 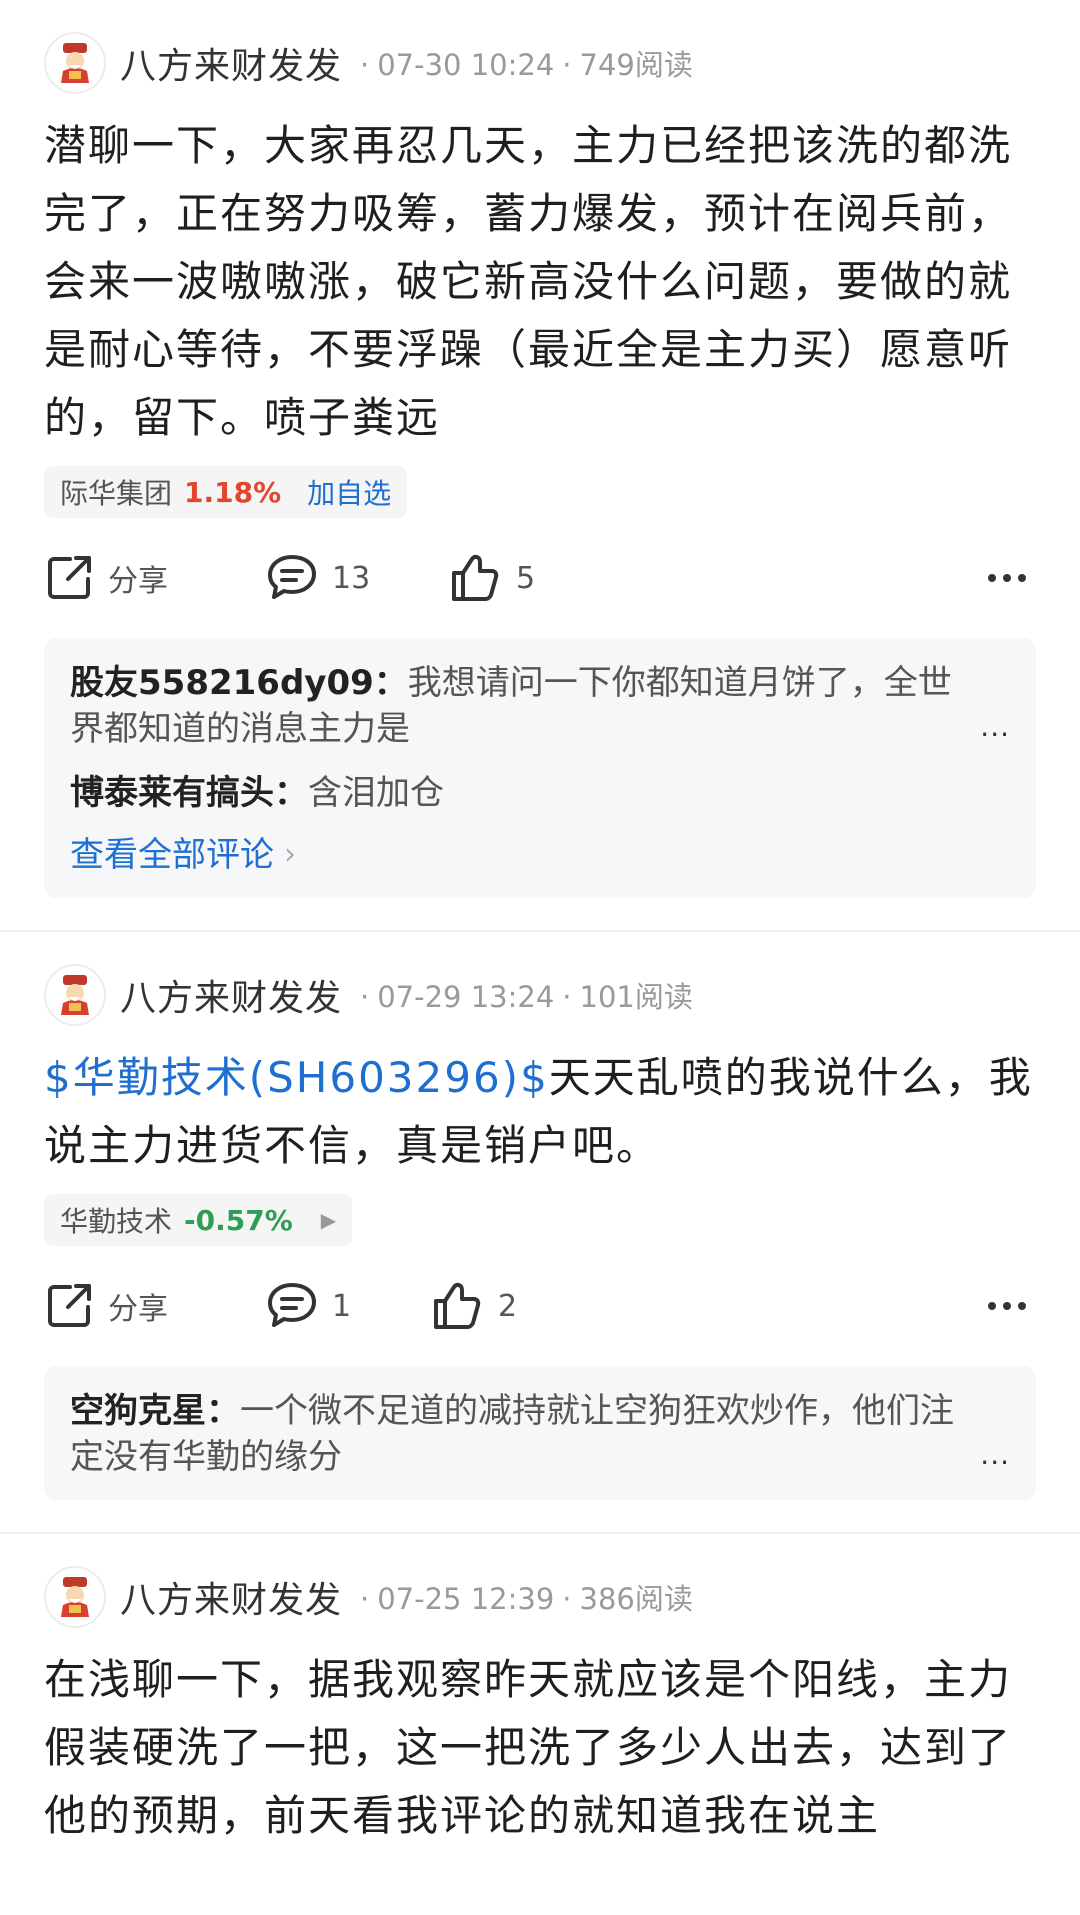 I want to click on add-watchlist-button: 加自选, so click(x=349, y=492).